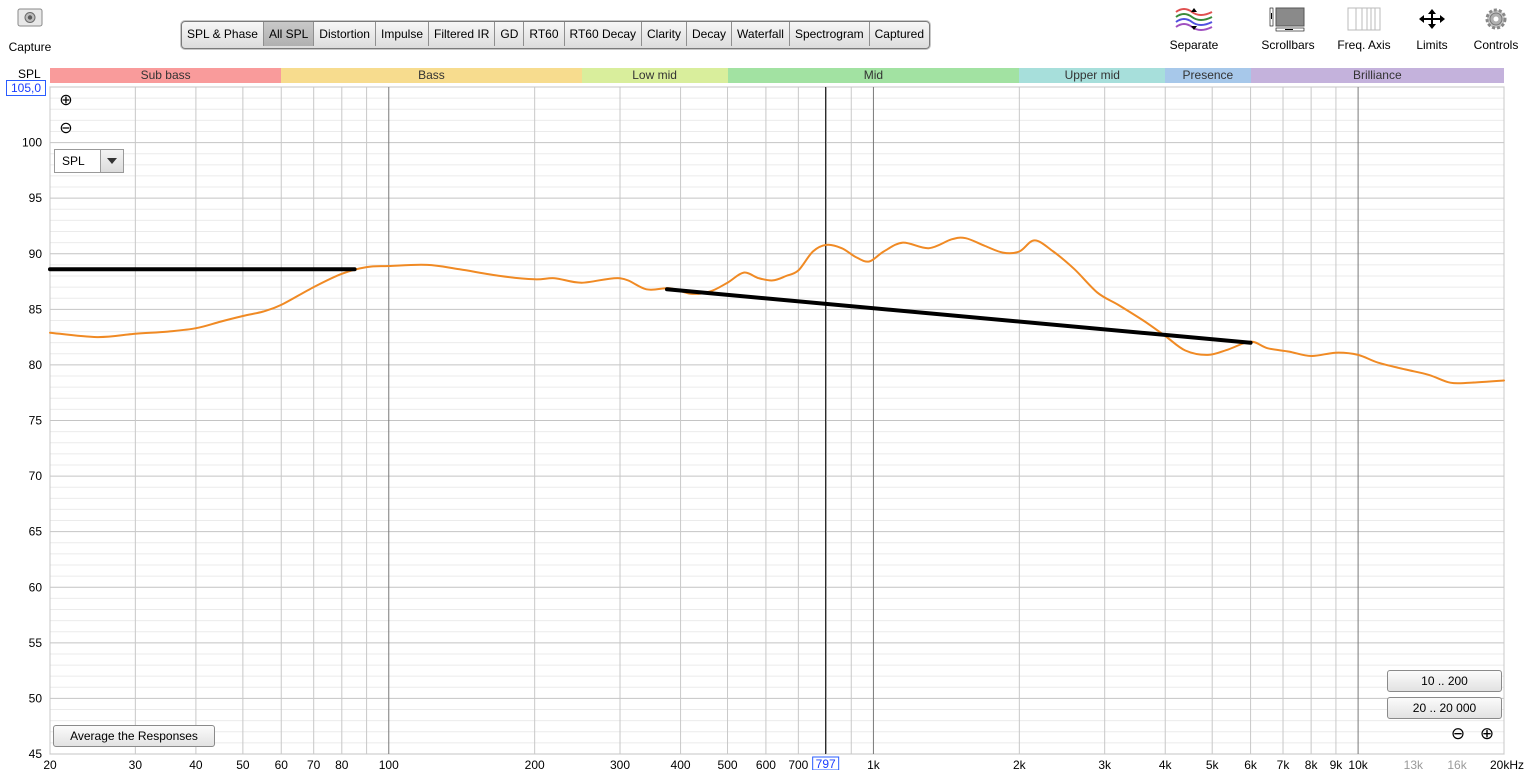 Image resolution: width=1529 pixels, height=770 pixels. Describe the element at coordinates (314, 764) in the screenshot. I see `x-tick-label: 70` at that location.